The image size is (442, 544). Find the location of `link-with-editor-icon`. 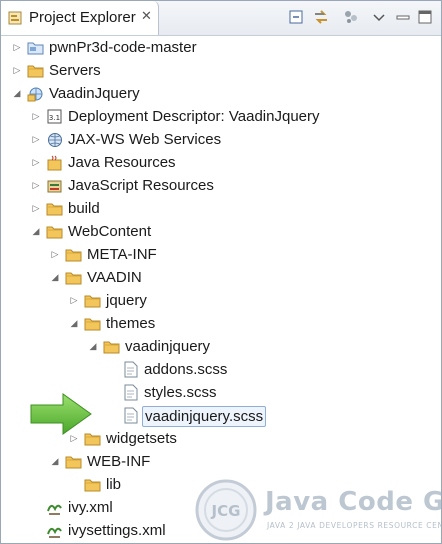

link-with-editor-icon is located at coordinates (321, 17).